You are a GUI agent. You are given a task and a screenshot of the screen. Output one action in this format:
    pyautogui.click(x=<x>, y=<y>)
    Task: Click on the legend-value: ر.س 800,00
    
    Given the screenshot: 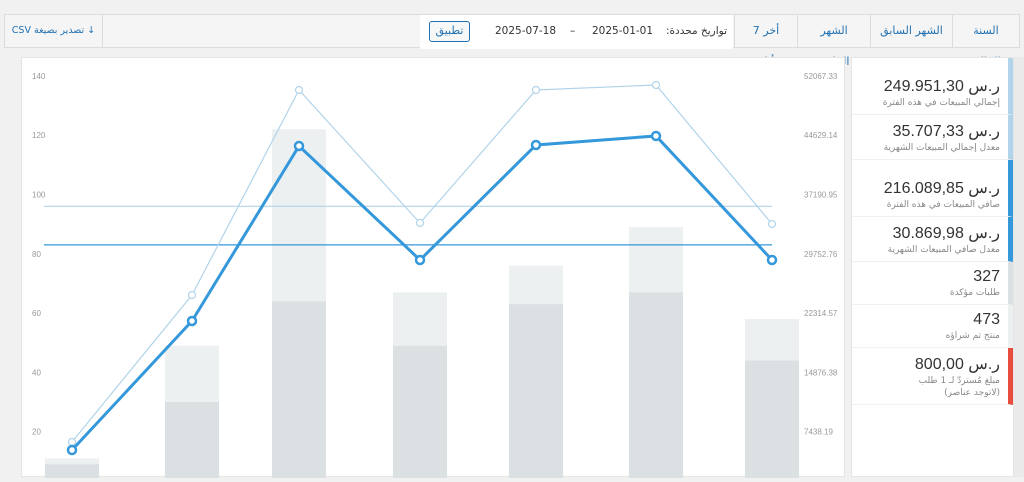 What is the action you would take?
    pyautogui.click(x=957, y=364)
    